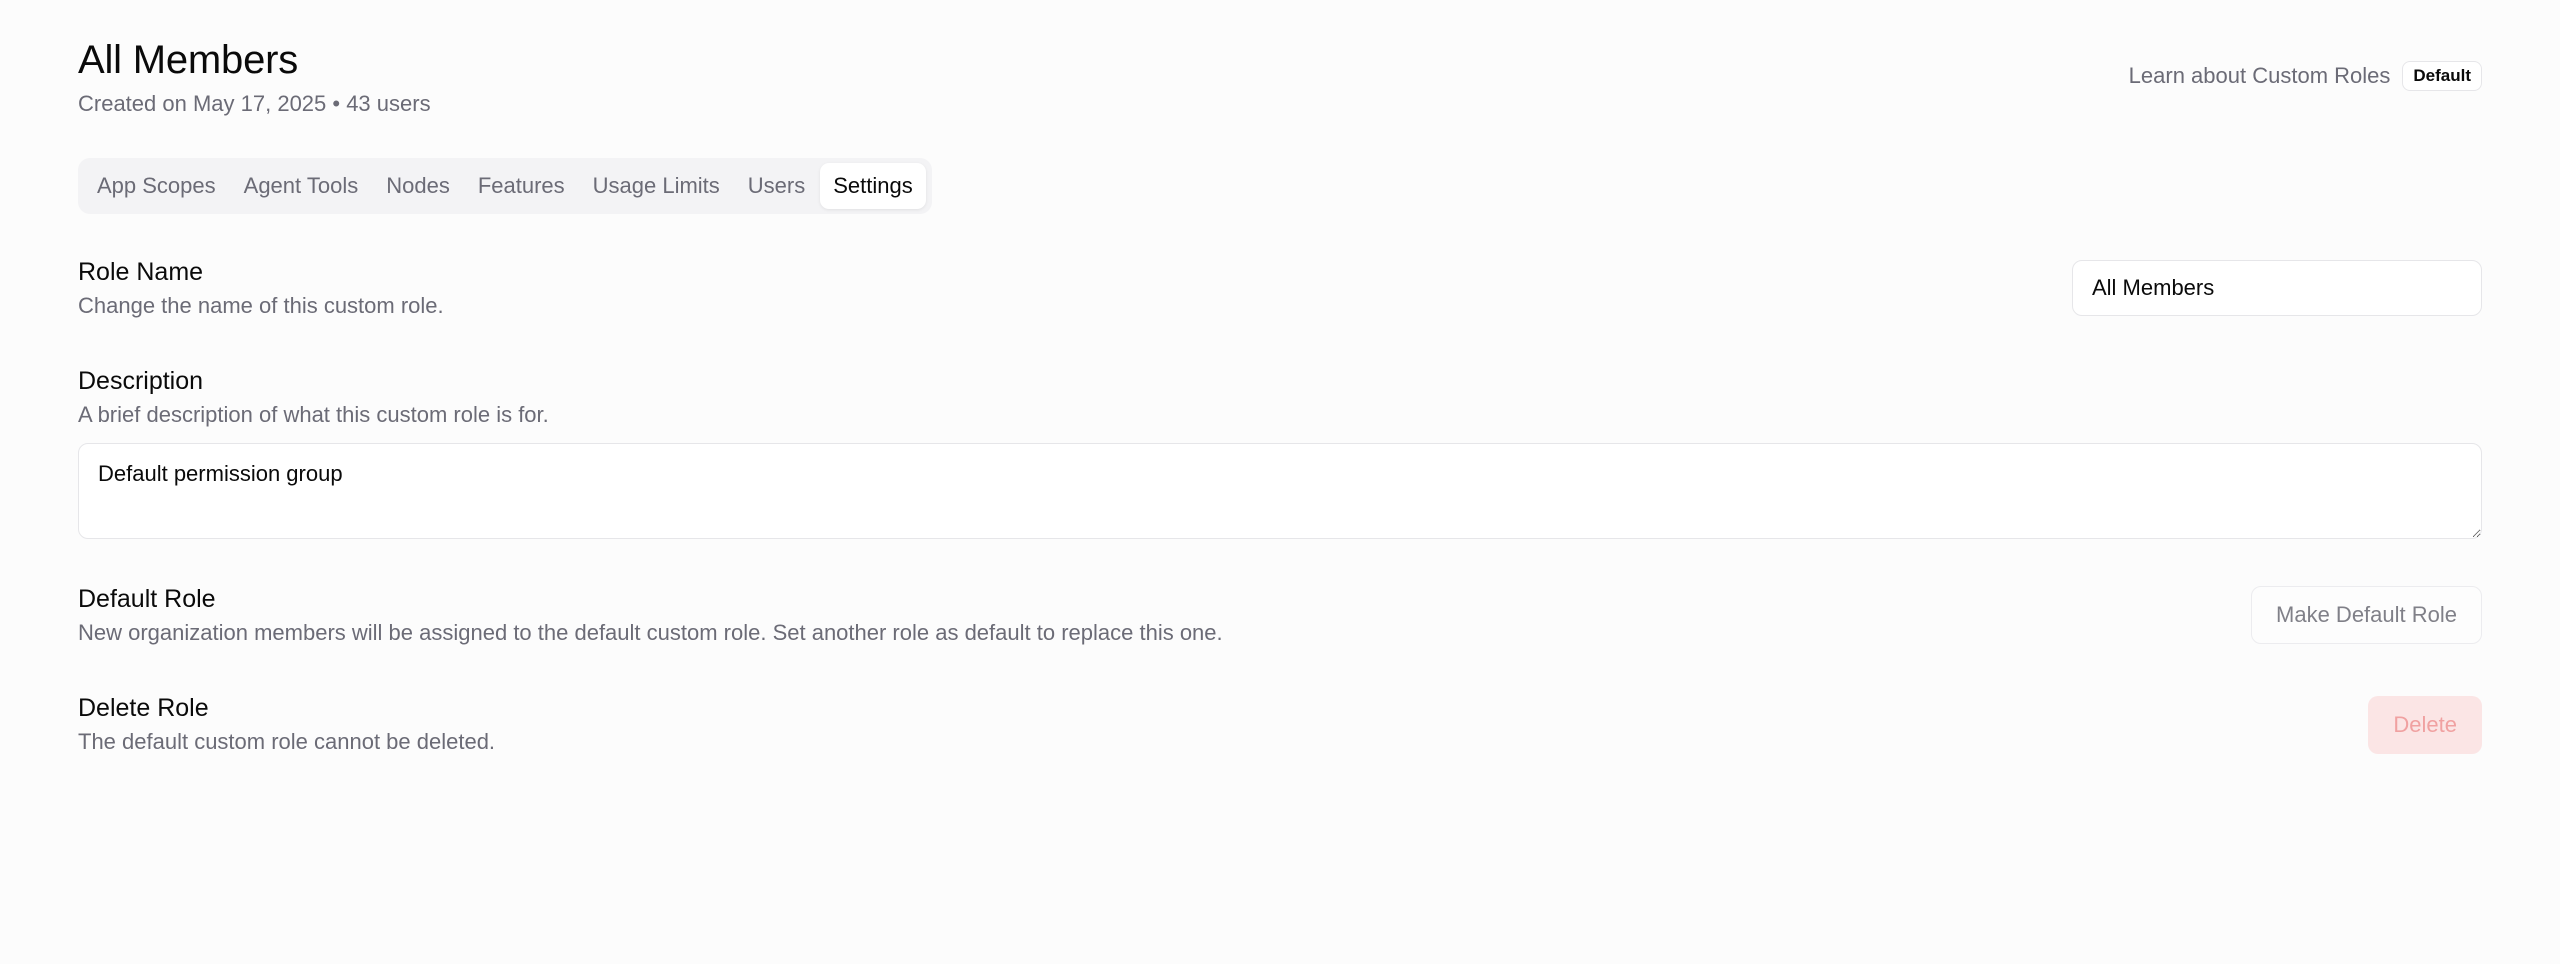 Image resolution: width=2560 pixels, height=964 pixels. I want to click on page-subtitle: Created on May 17, 2025 • 43 users, so click(254, 103).